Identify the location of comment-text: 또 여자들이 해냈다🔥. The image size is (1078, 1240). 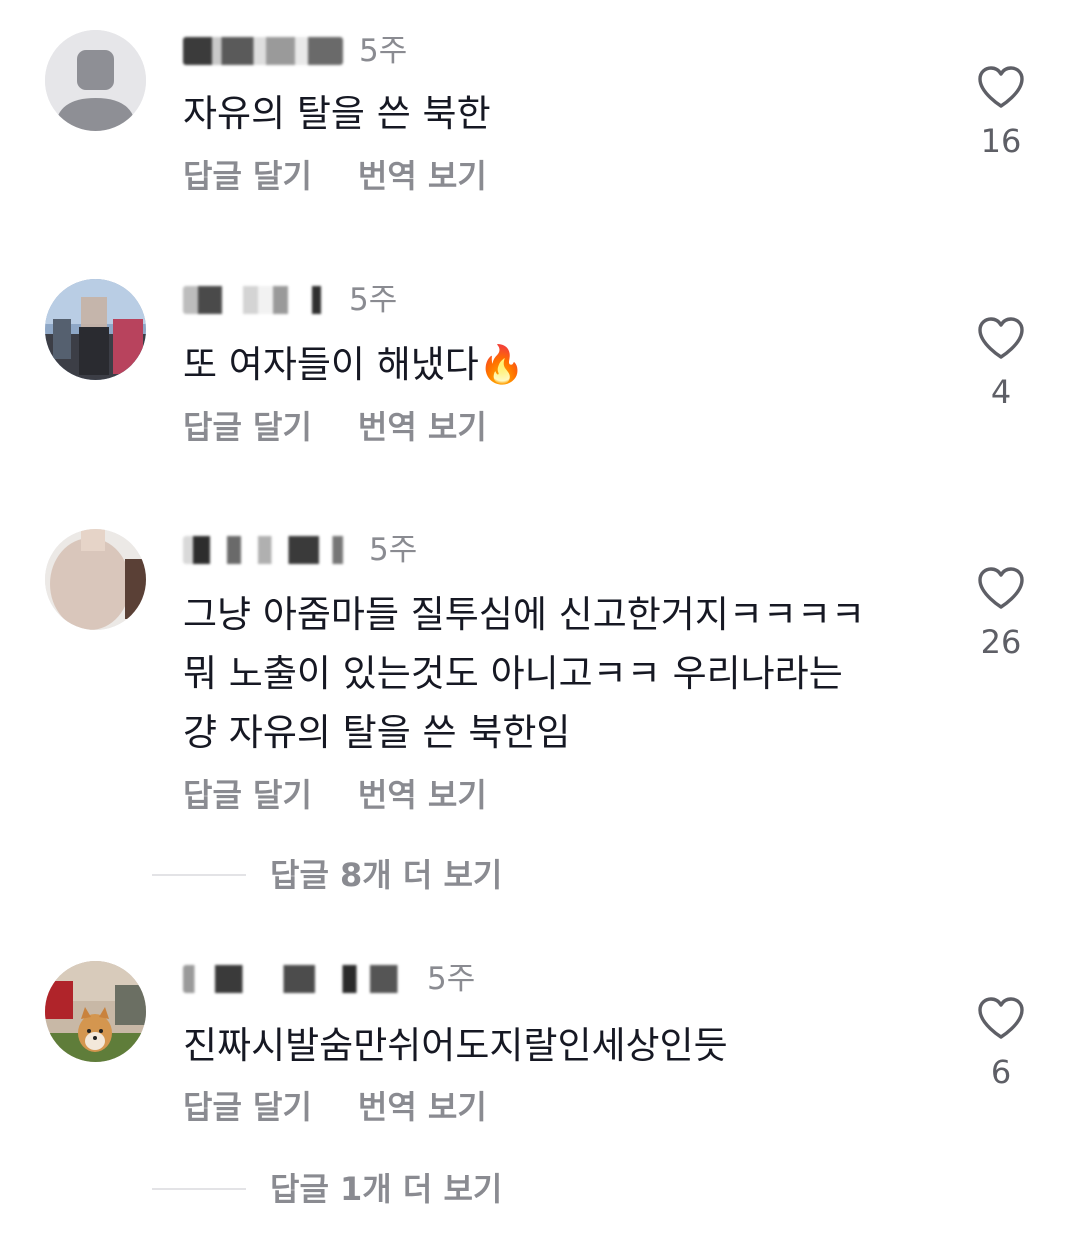
(354, 364).